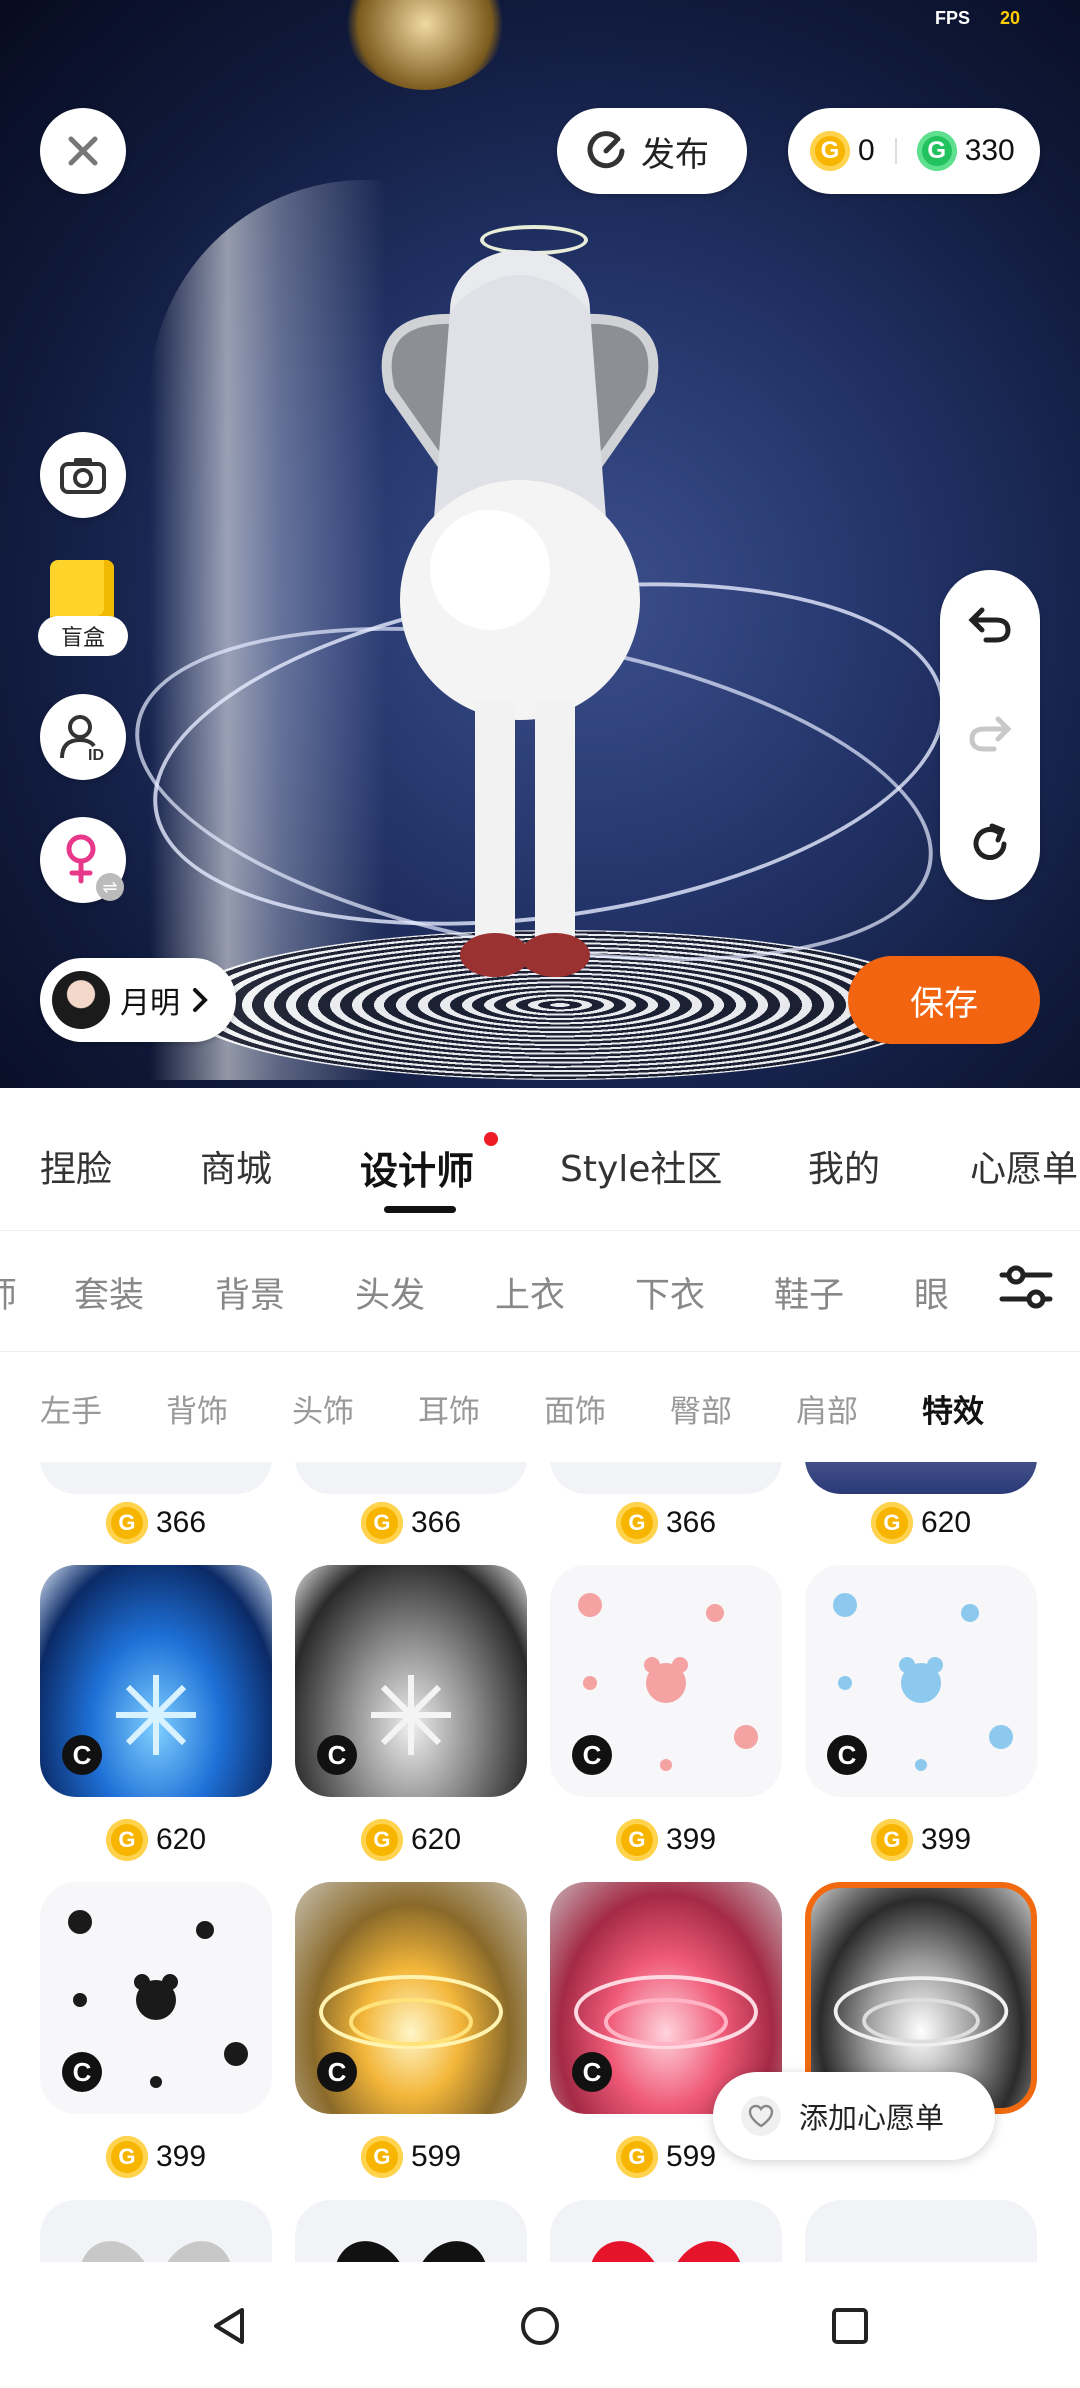 The height and width of the screenshot is (2388, 1080). I want to click on redo-icon, so click(990, 733).